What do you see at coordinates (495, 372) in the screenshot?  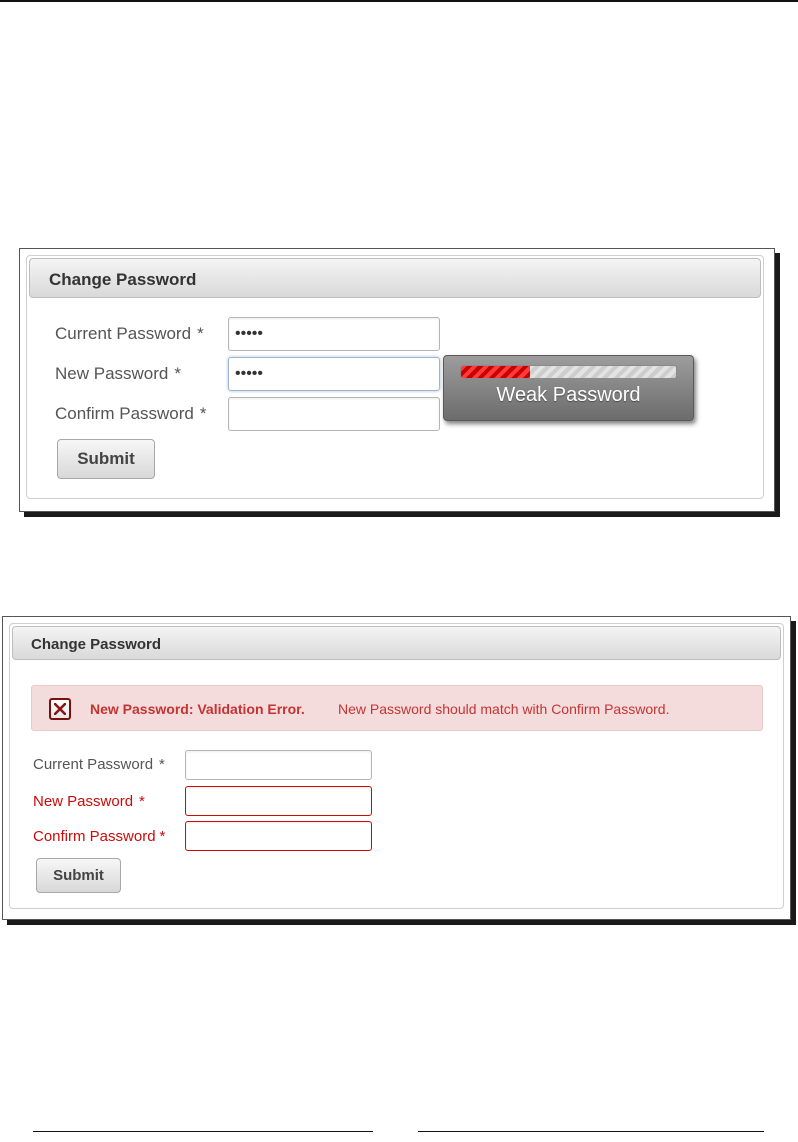 I see `strength-meter-fill` at bounding box center [495, 372].